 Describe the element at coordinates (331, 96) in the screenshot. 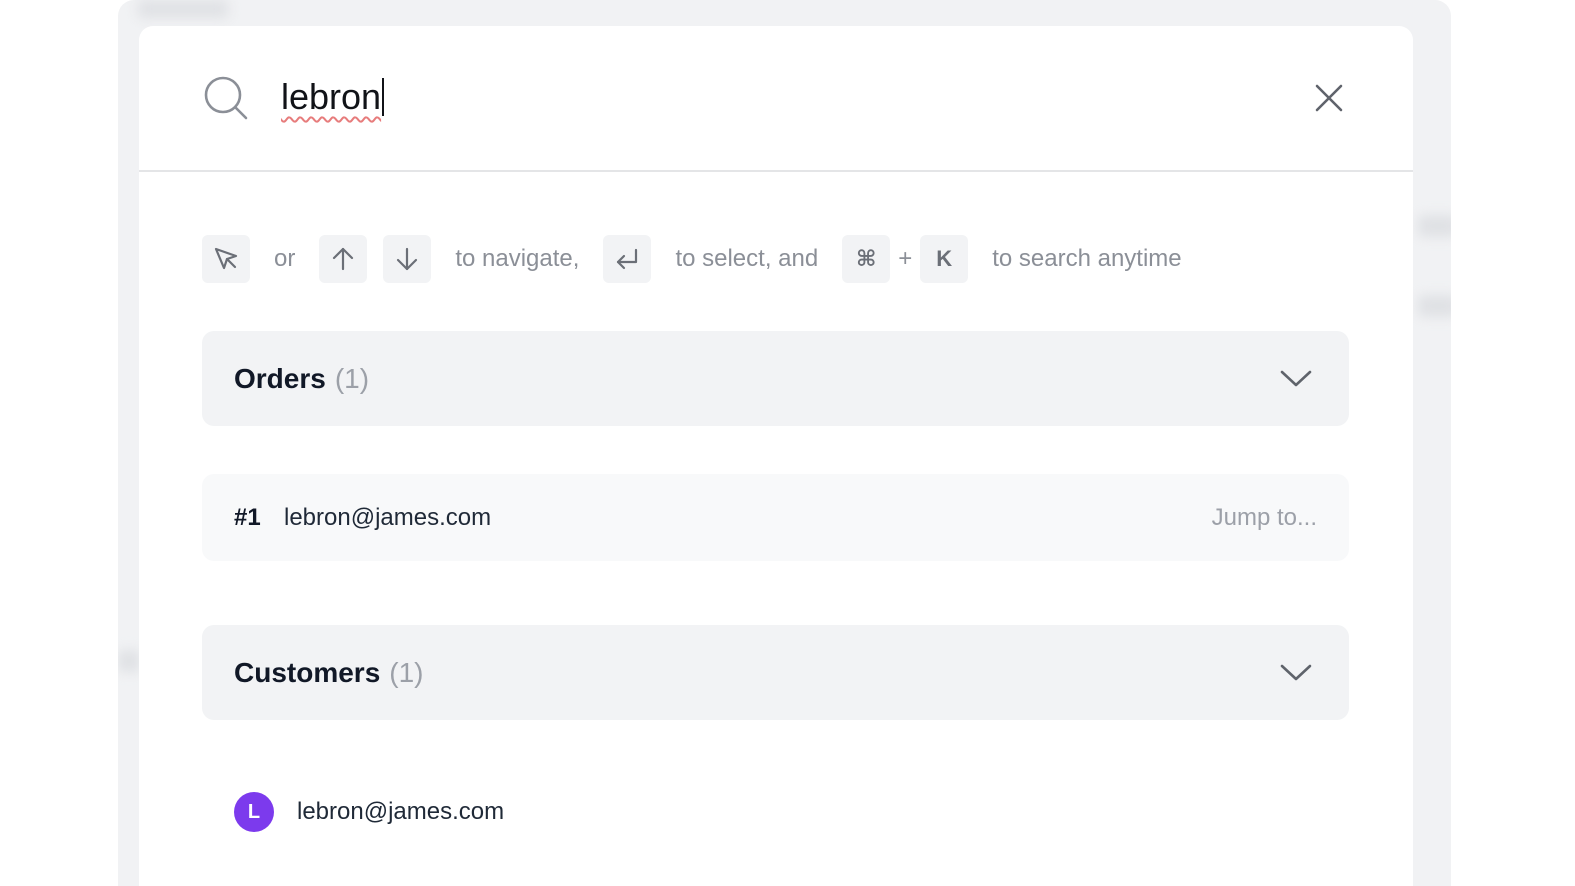

I see `search-query: lebron` at that location.